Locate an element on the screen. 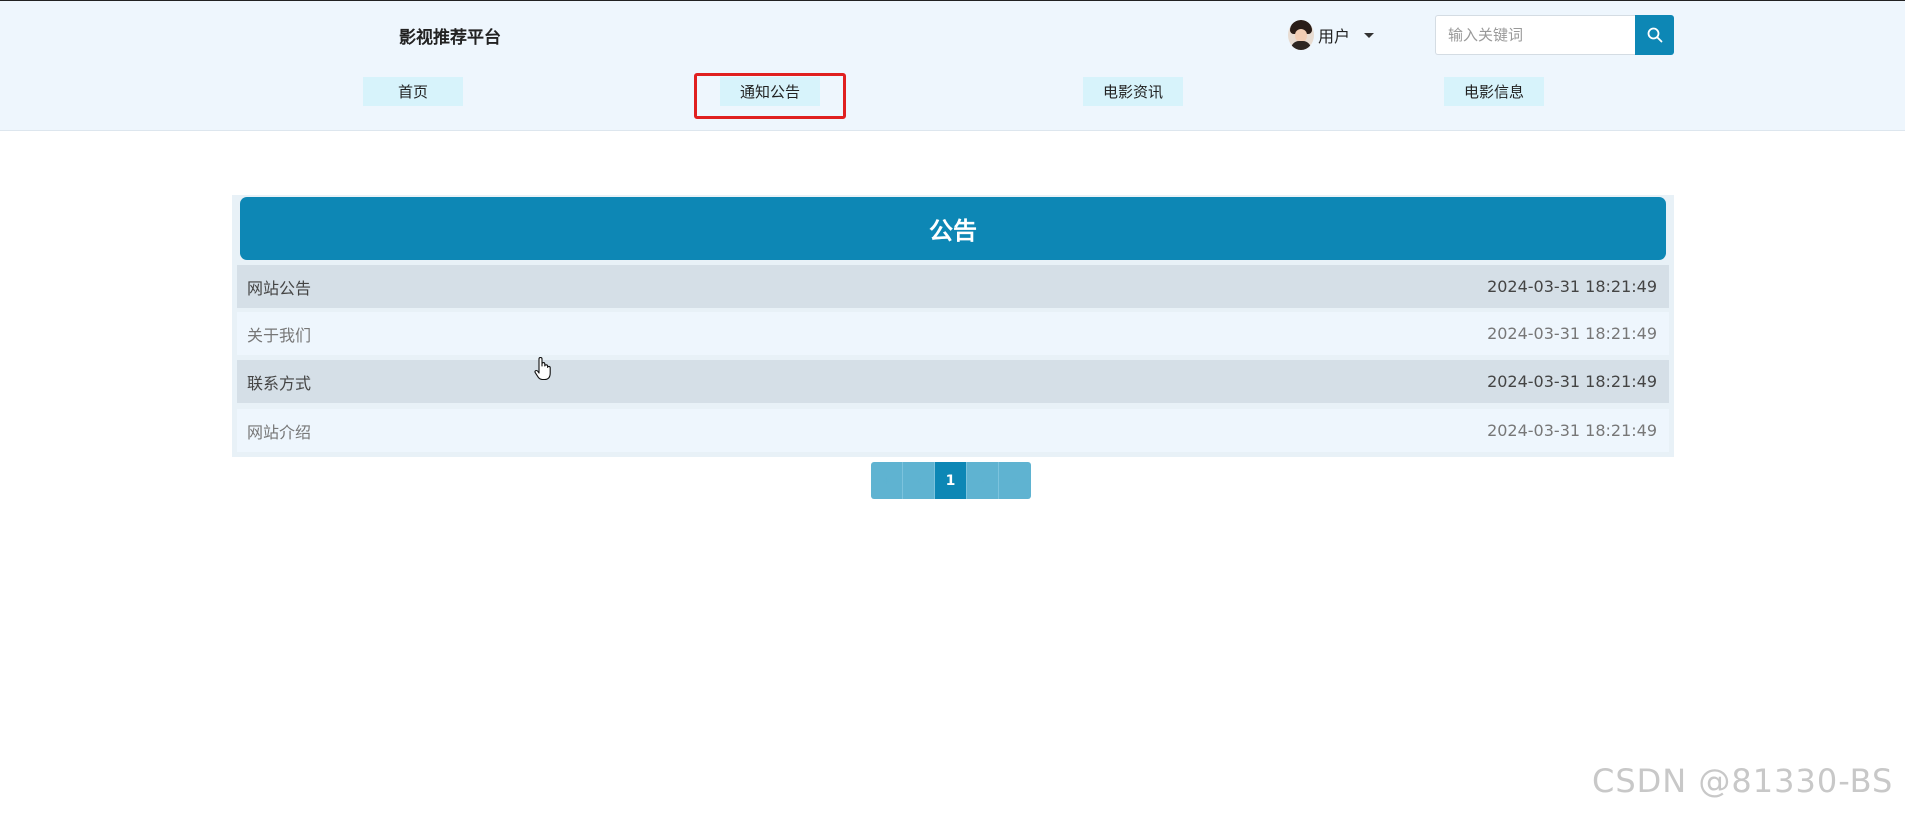  avatar is located at coordinates (1301, 35).